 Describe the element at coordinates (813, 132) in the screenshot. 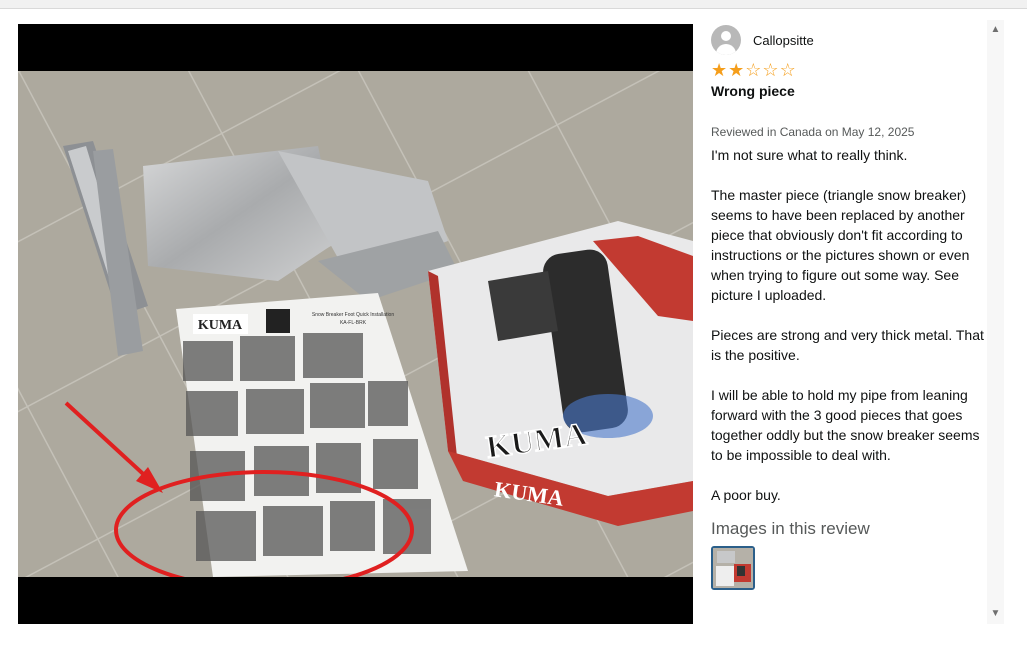

I see `review-date: Reviewed in Canada on May 12, 2025` at that location.